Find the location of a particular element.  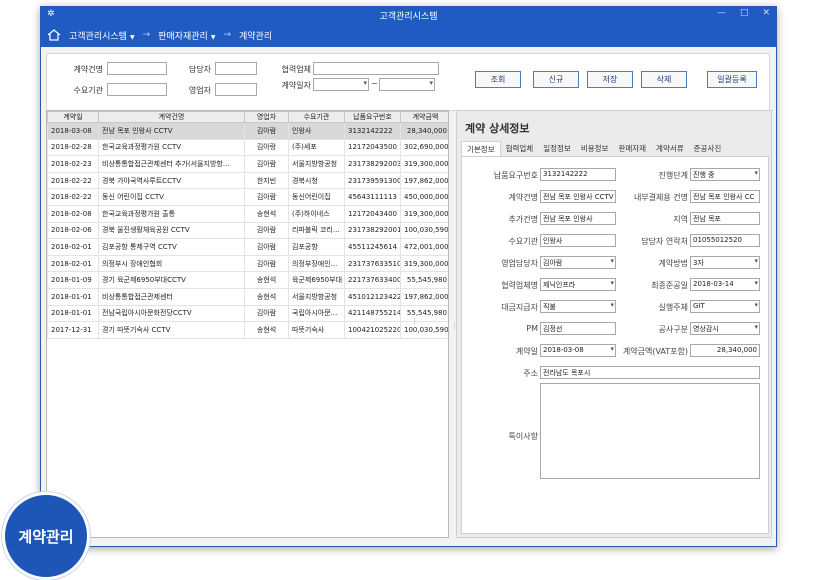

table-cell: 197,862,000 is located at coordinates (424, 296).